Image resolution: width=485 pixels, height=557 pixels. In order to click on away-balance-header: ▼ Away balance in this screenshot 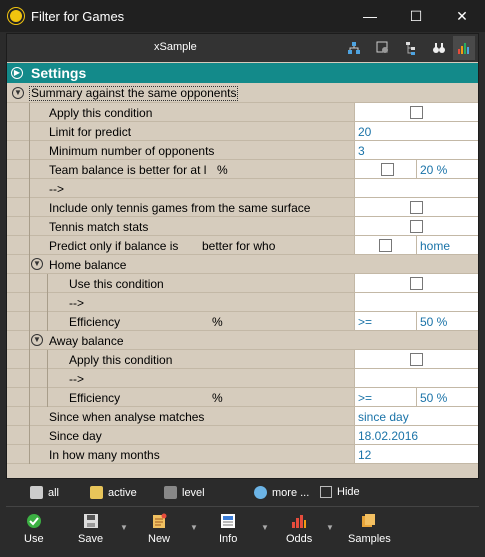, I will do `click(242, 340)`.